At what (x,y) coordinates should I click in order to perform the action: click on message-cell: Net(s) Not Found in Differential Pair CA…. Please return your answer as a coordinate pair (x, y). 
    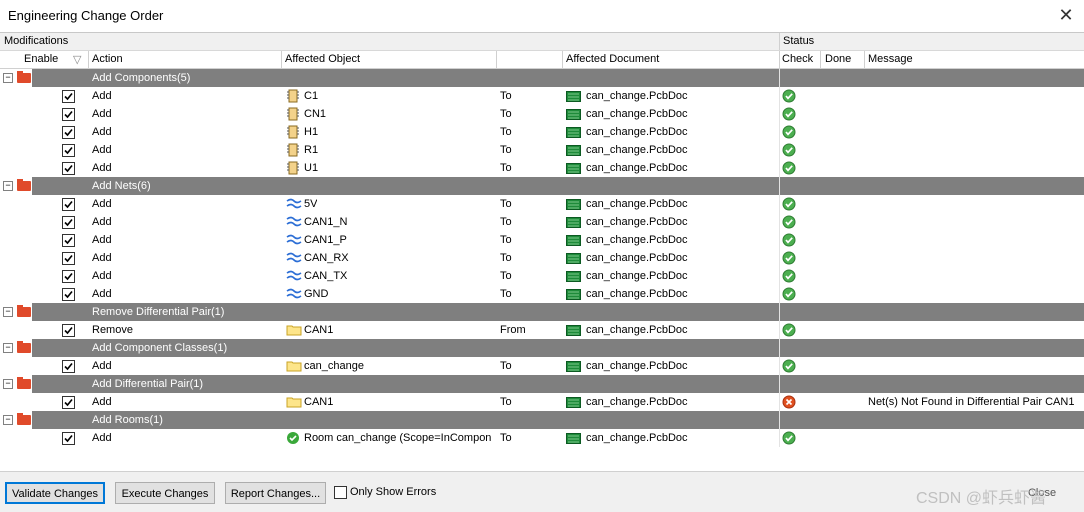
    Looking at the image, I should click on (971, 402).